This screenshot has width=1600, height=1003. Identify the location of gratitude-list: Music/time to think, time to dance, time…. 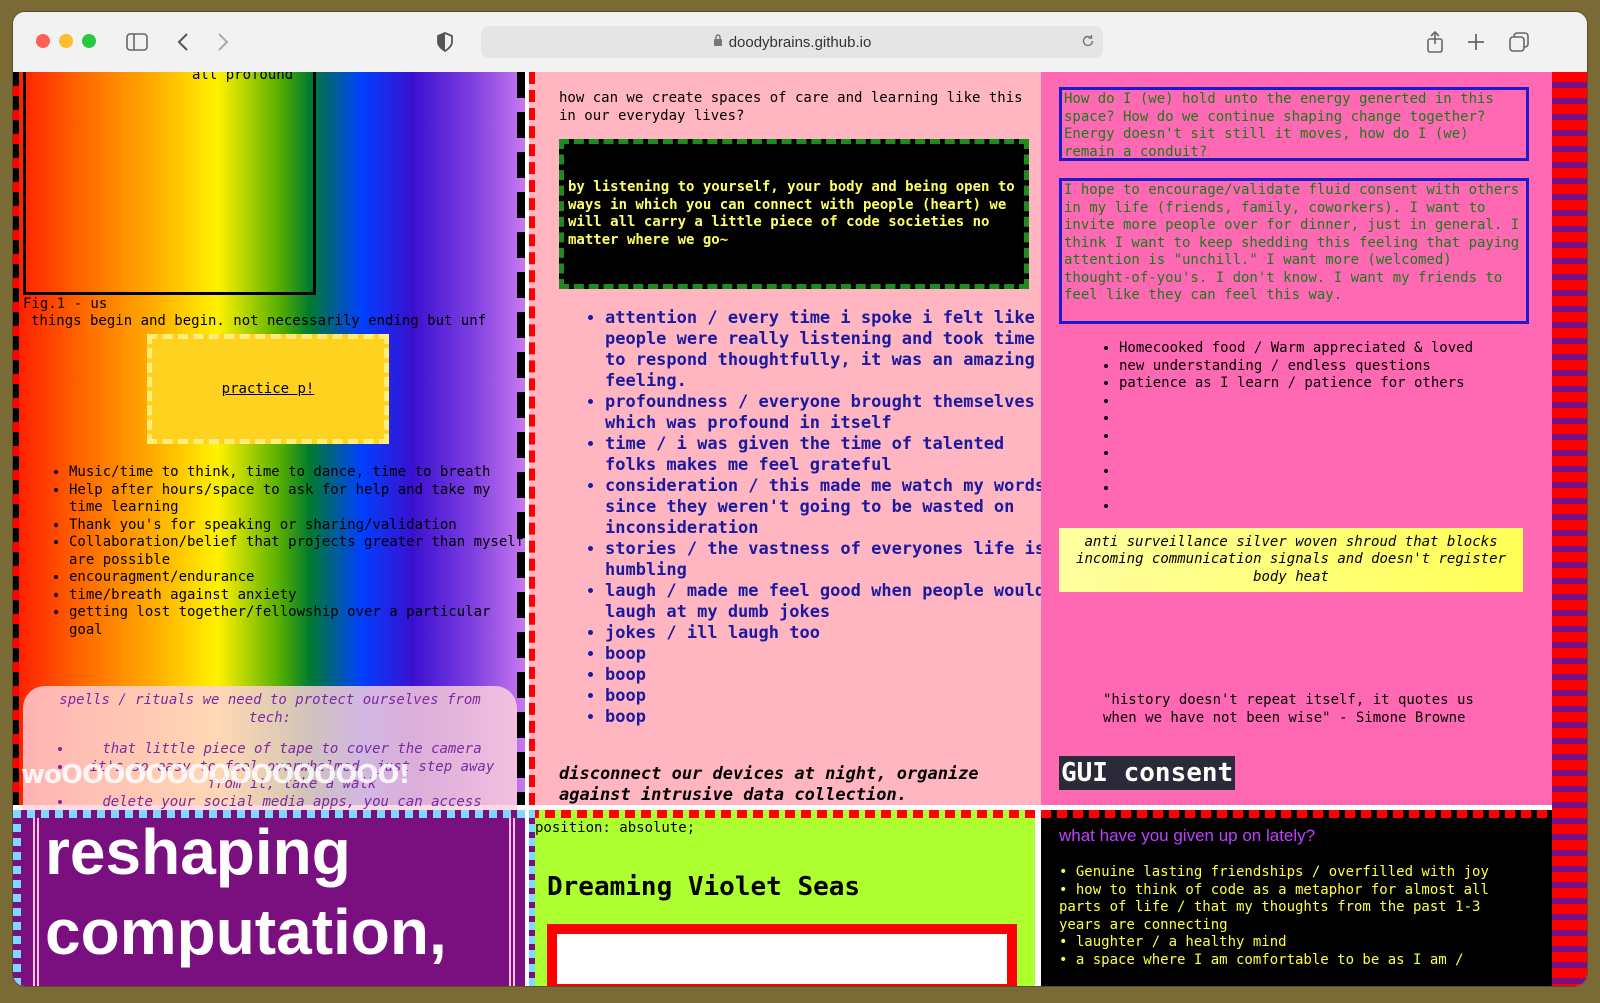
(289, 551).